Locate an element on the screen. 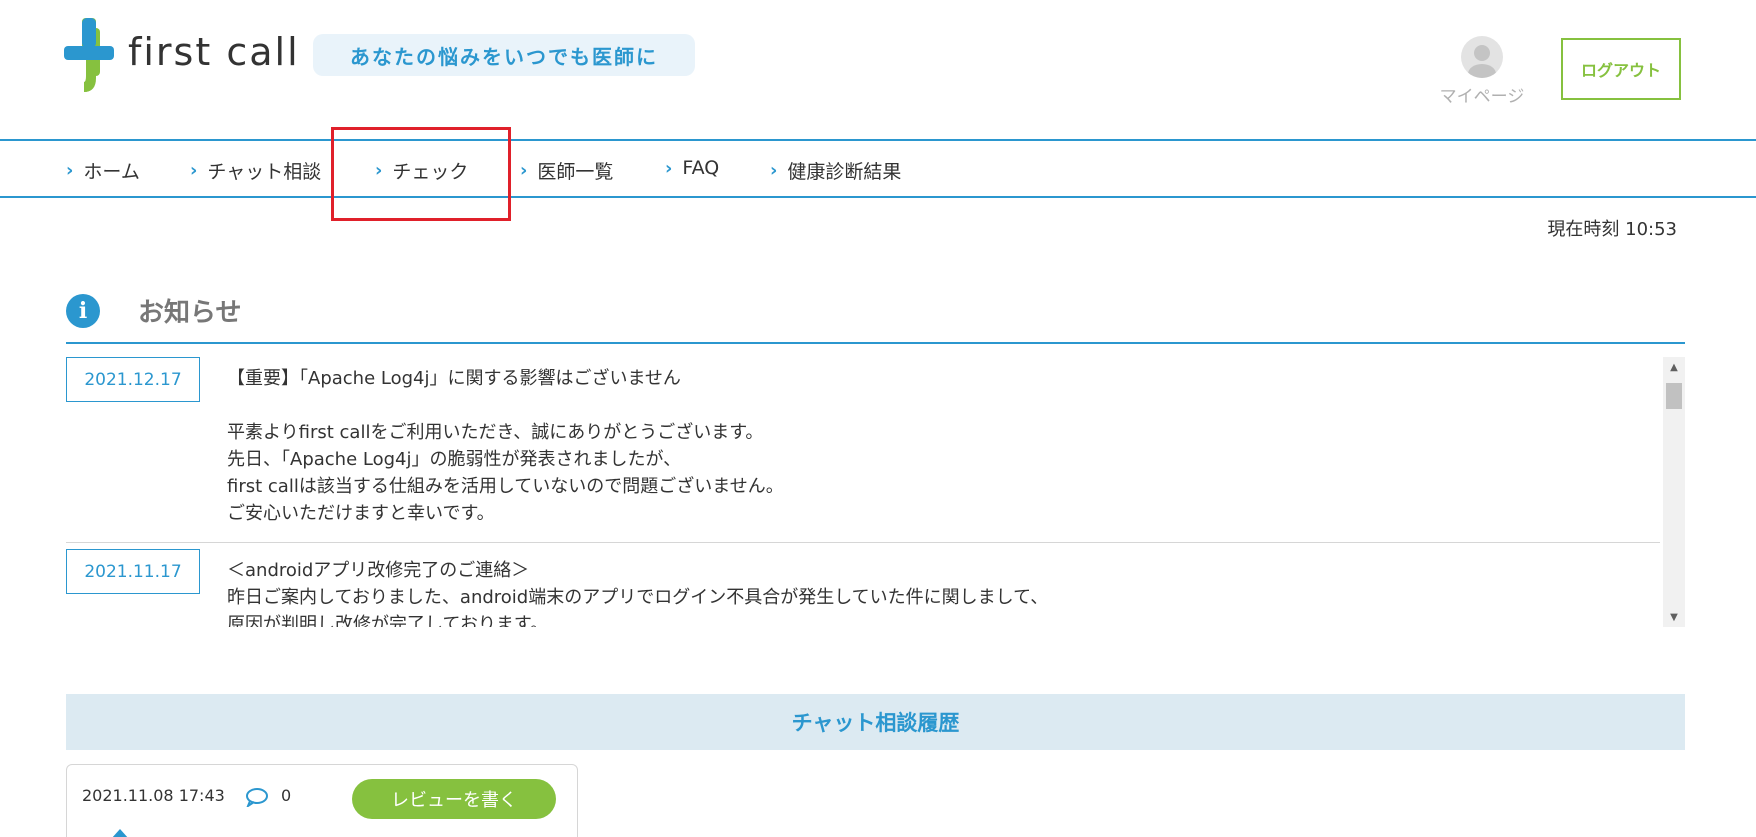 The width and height of the screenshot is (1756, 837). news-date: 2021.12.17 is located at coordinates (133, 379).